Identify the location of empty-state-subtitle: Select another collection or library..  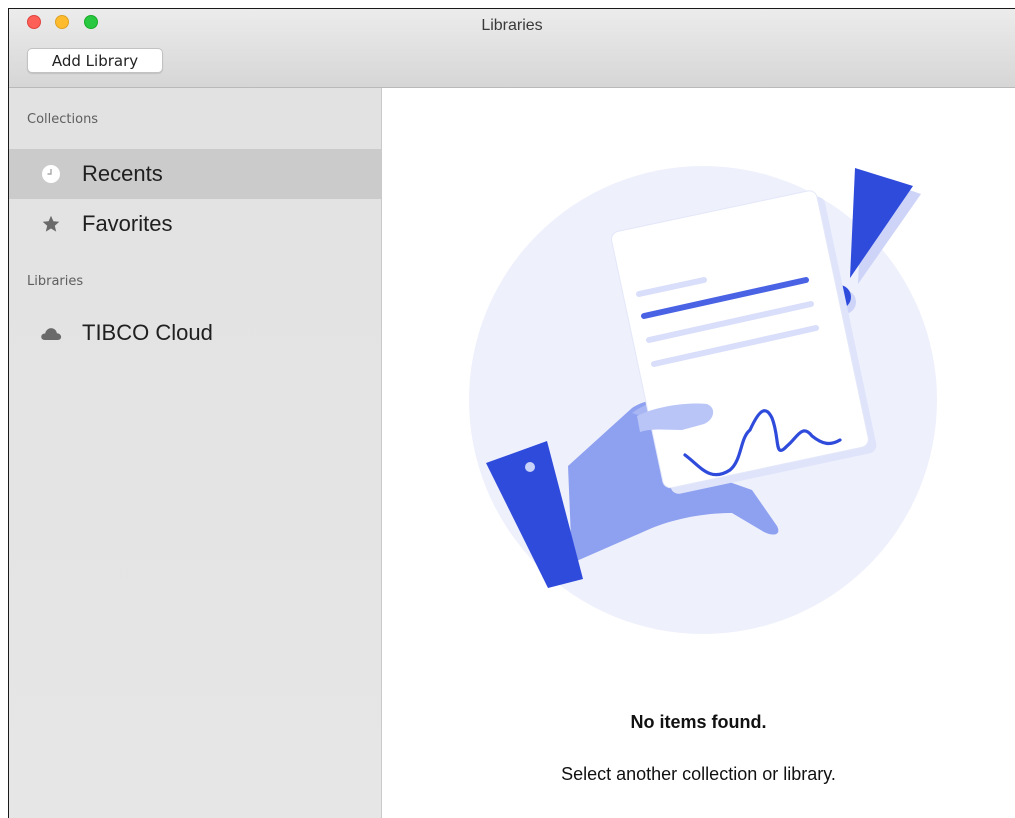
(698, 774).